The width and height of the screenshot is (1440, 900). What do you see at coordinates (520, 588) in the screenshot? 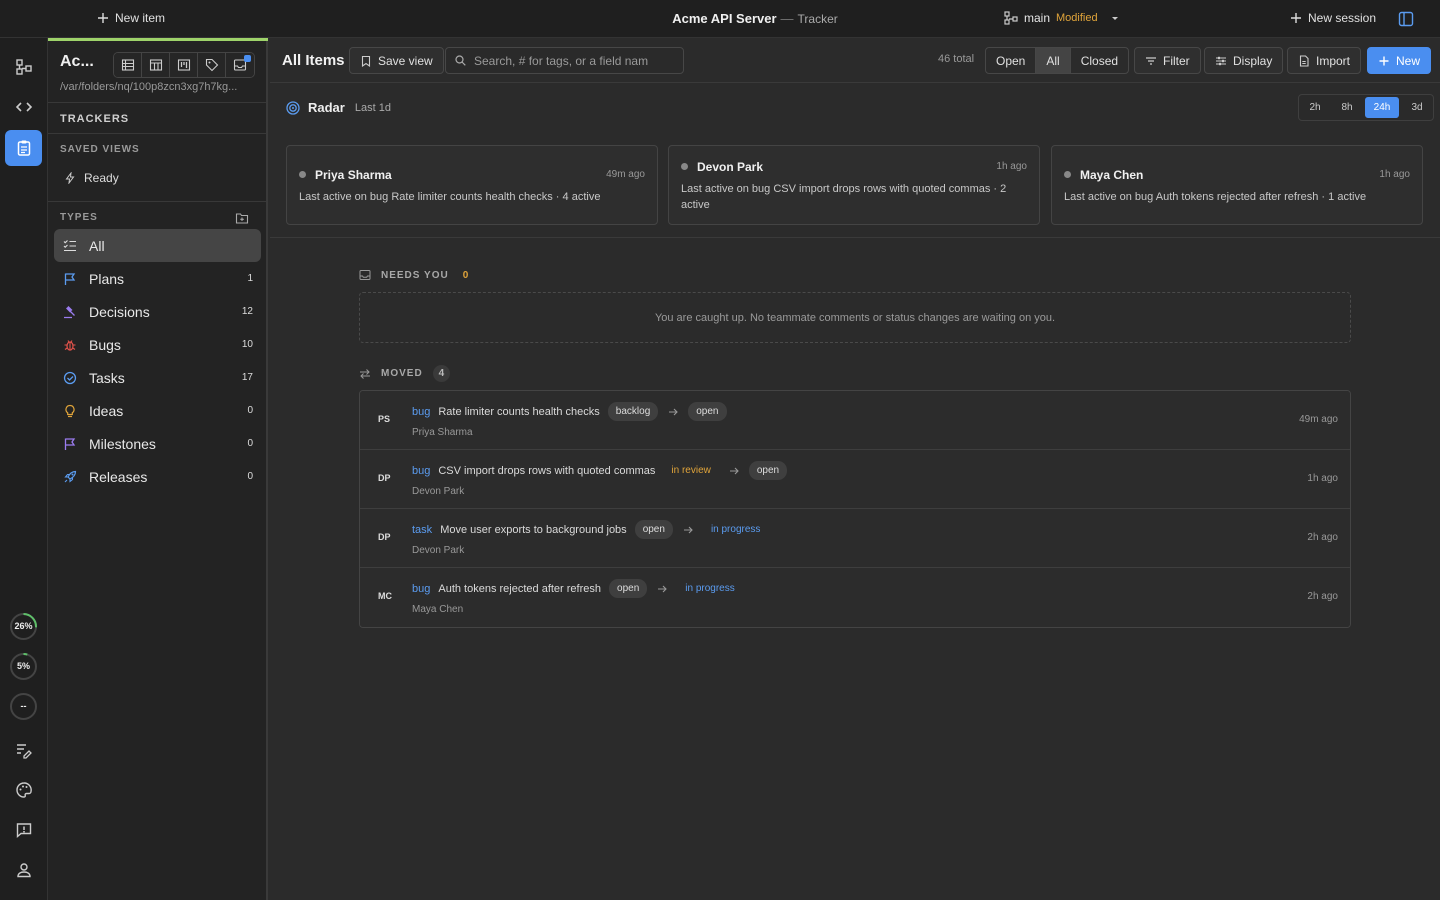
I see `item-title: Auth tokens rejected after refresh` at bounding box center [520, 588].